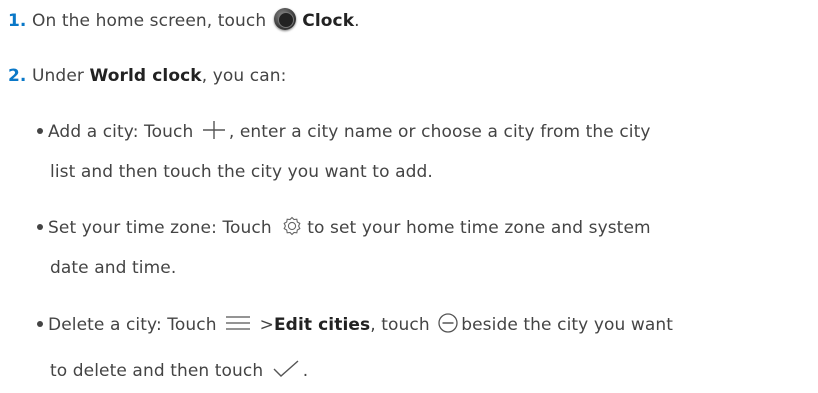 The width and height of the screenshot is (818, 393). What do you see at coordinates (448, 323) in the screenshot?
I see `minus-circle-icon` at bounding box center [448, 323].